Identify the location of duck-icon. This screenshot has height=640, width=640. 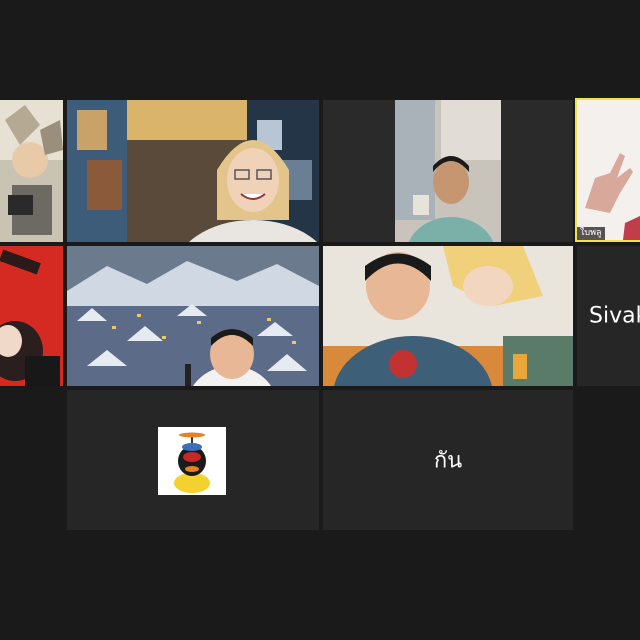
(192, 461).